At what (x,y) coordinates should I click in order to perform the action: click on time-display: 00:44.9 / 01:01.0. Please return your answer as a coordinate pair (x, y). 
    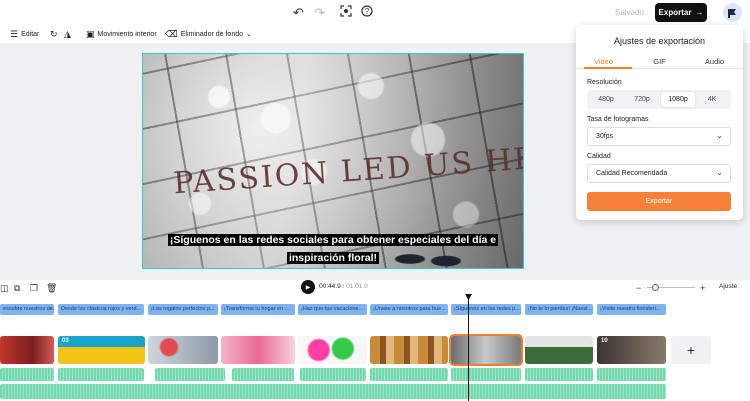
    Looking at the image, I should click on (343, 286).